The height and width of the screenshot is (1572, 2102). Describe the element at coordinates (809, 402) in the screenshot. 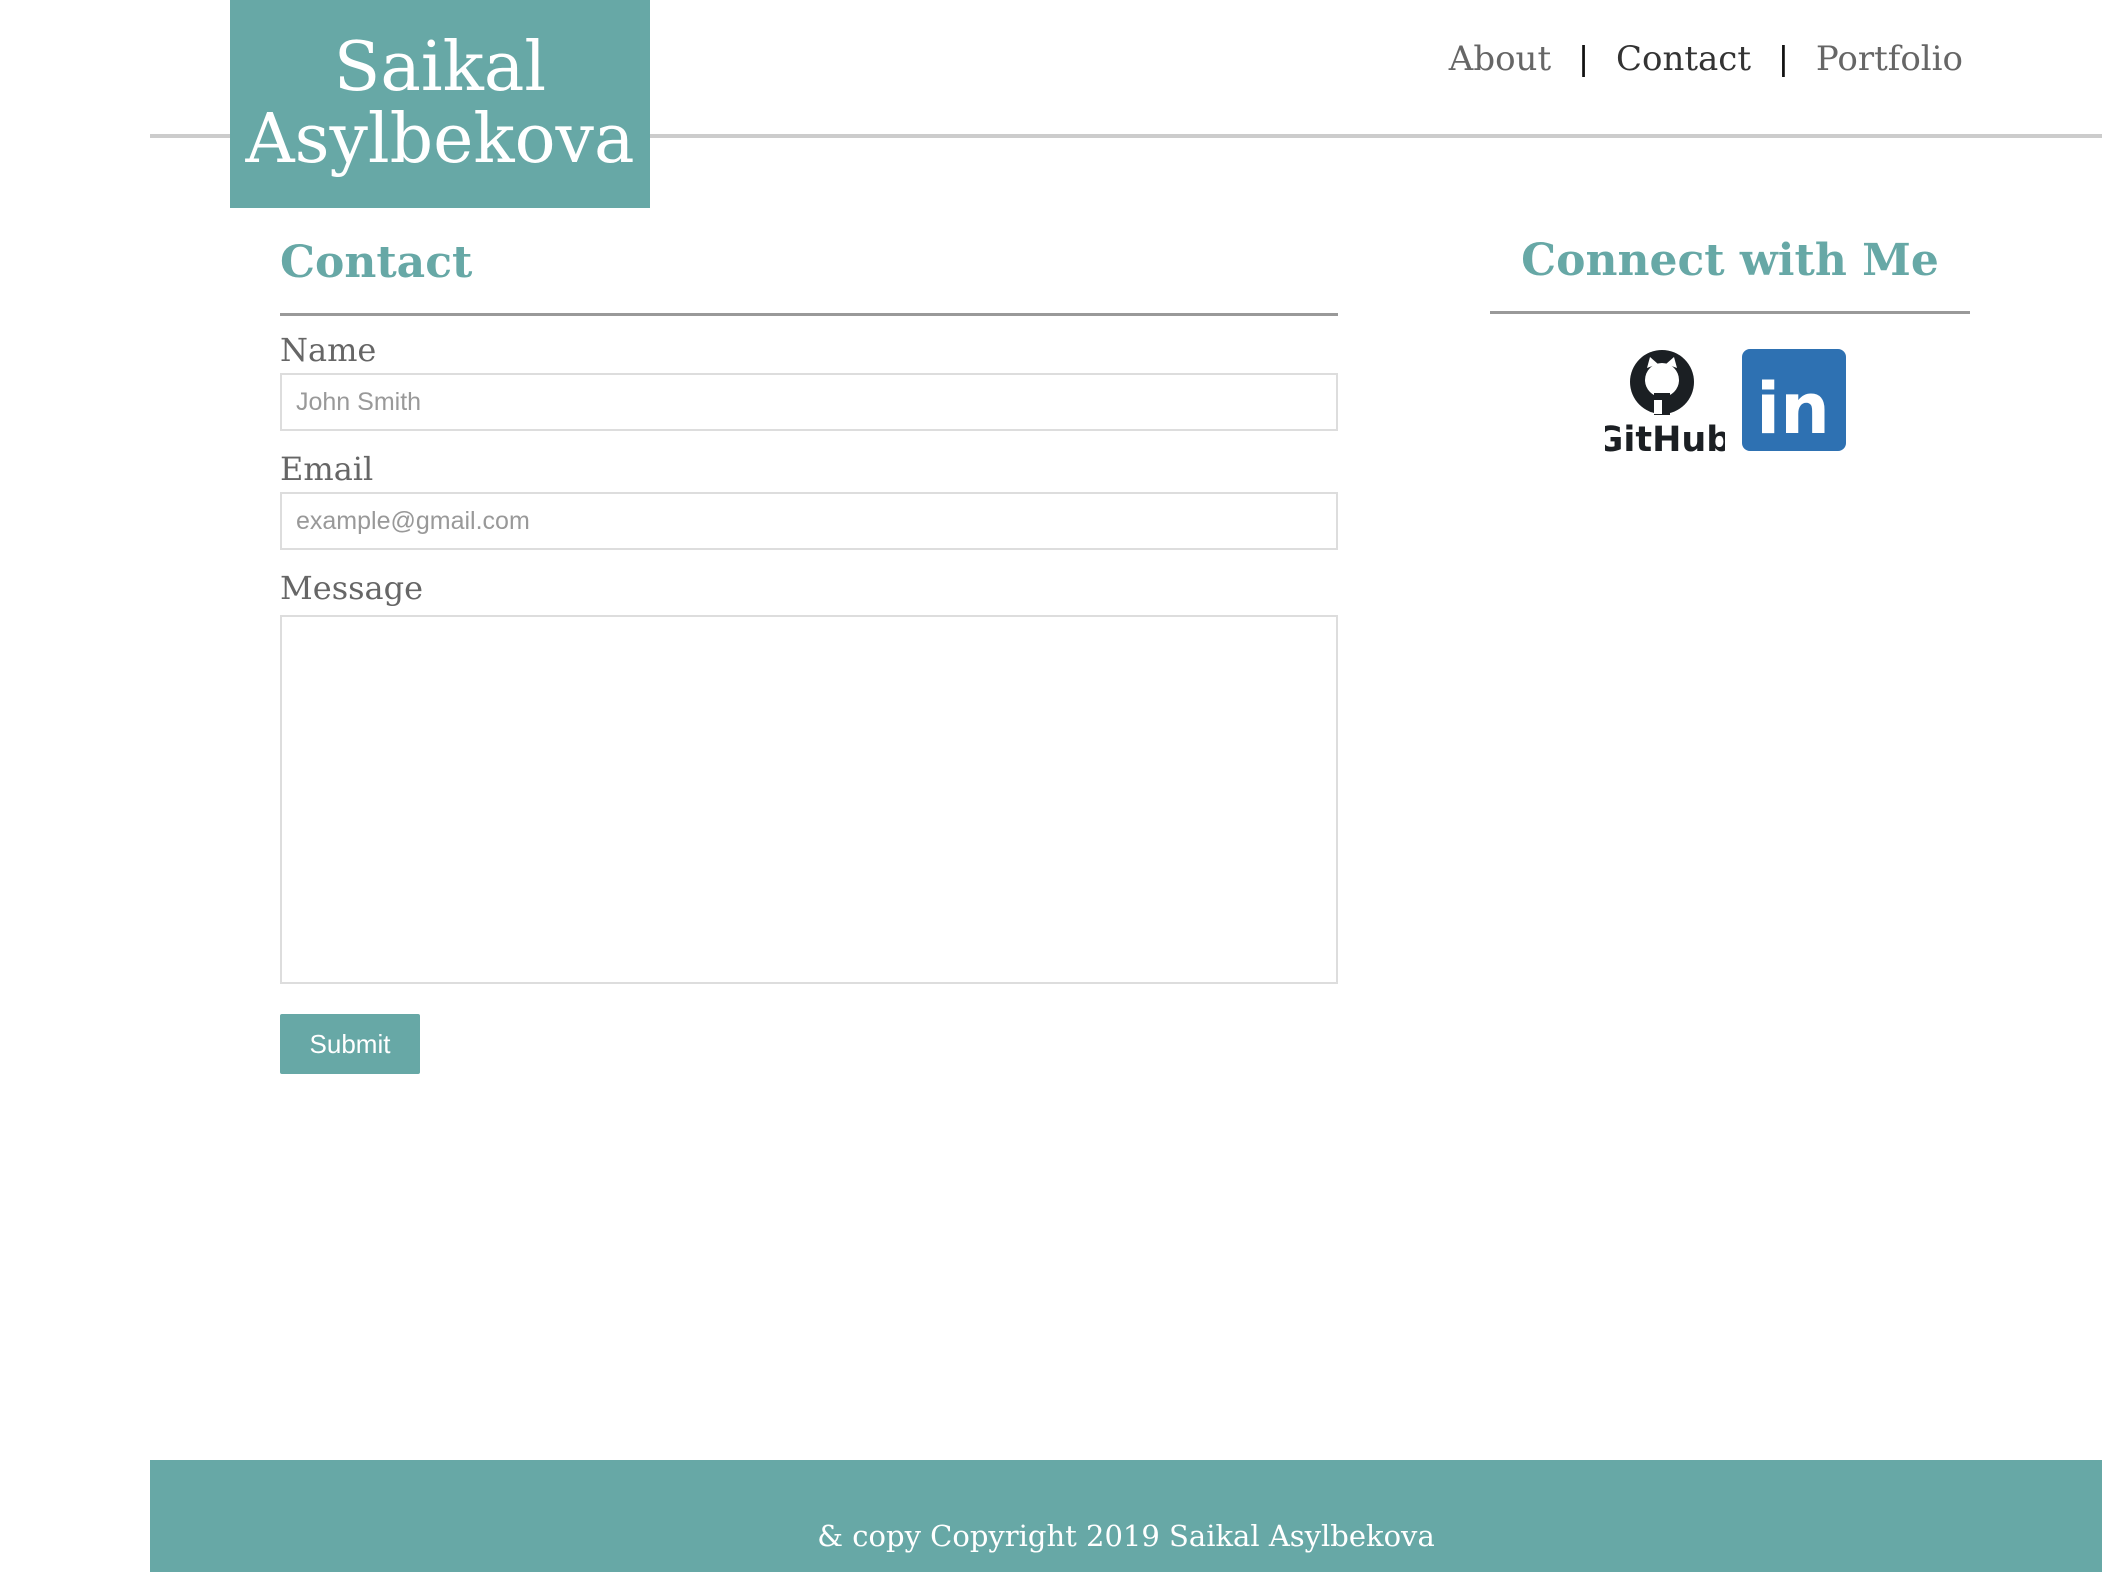

I see `name-input` at that location.